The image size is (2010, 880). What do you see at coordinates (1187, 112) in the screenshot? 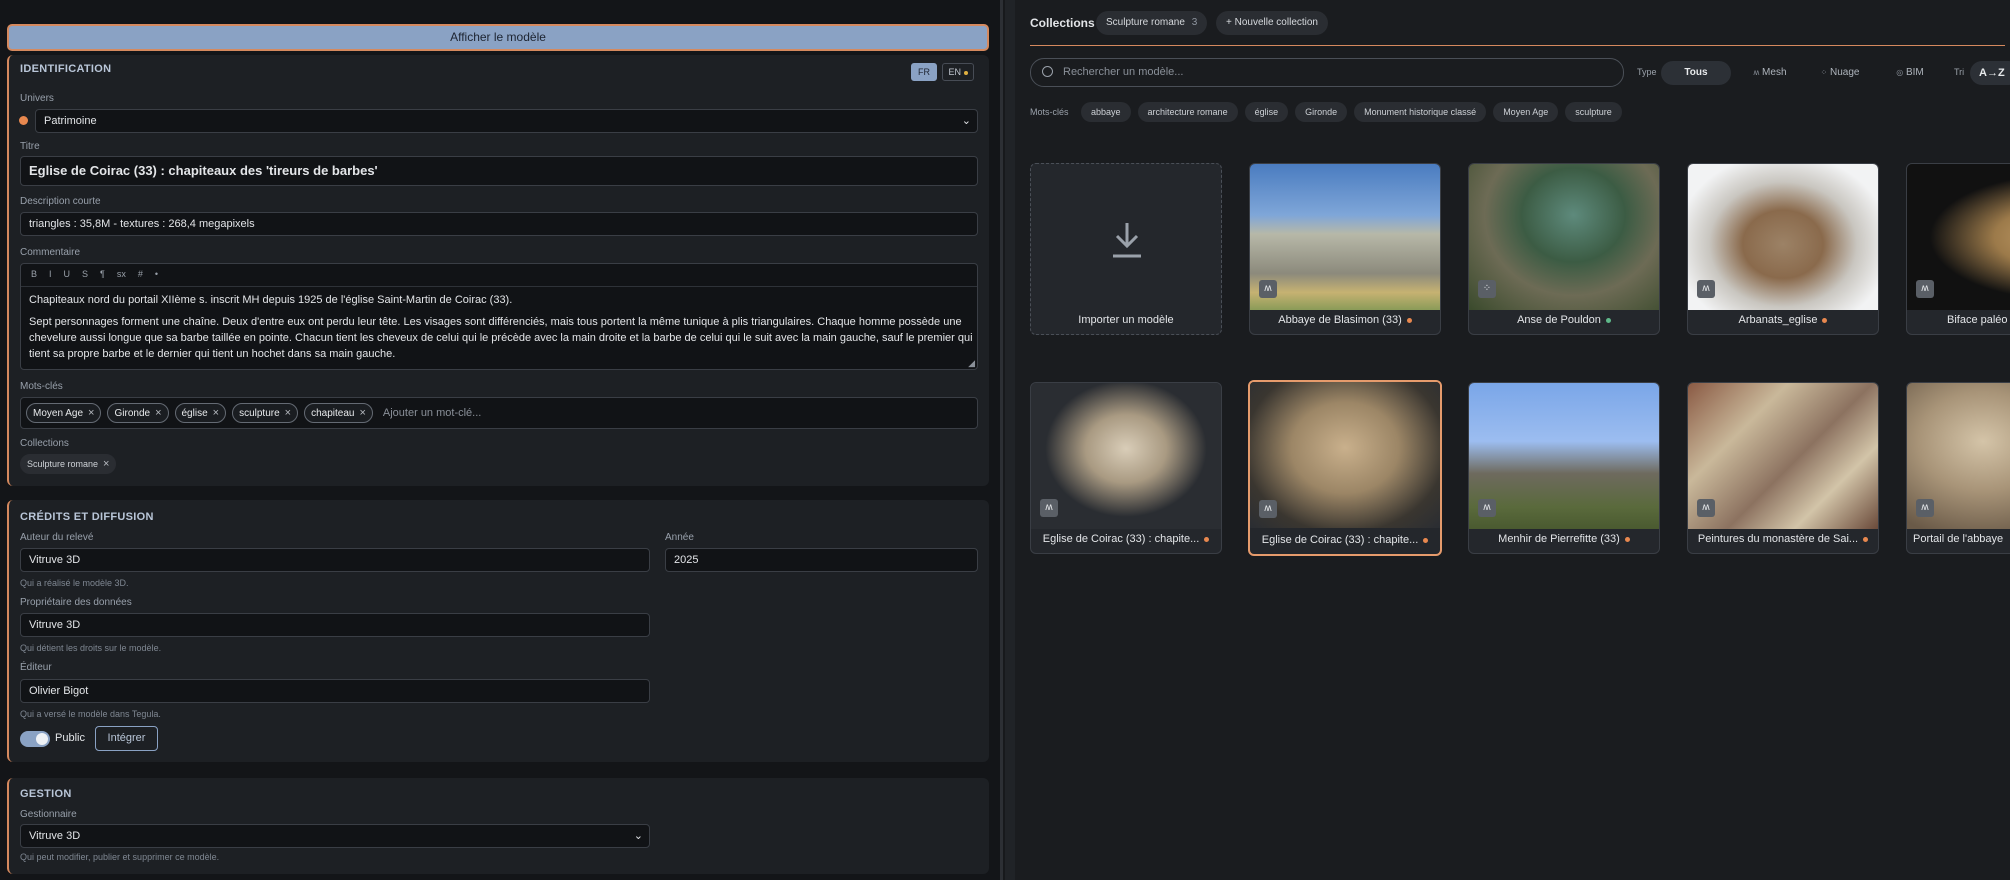
I see `keyword-filter: architecture romane` at bounding box center [1187, 112].